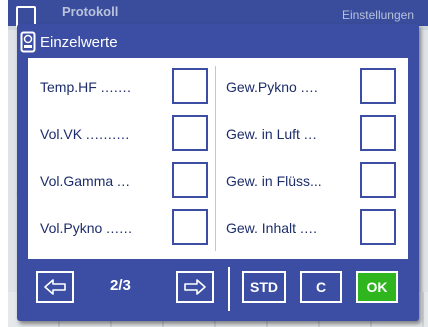 Image resolution: width=428 pixels, height=327 pixels. I want to click on button-bar: 2/3 STD C OK, so click(218, 289).